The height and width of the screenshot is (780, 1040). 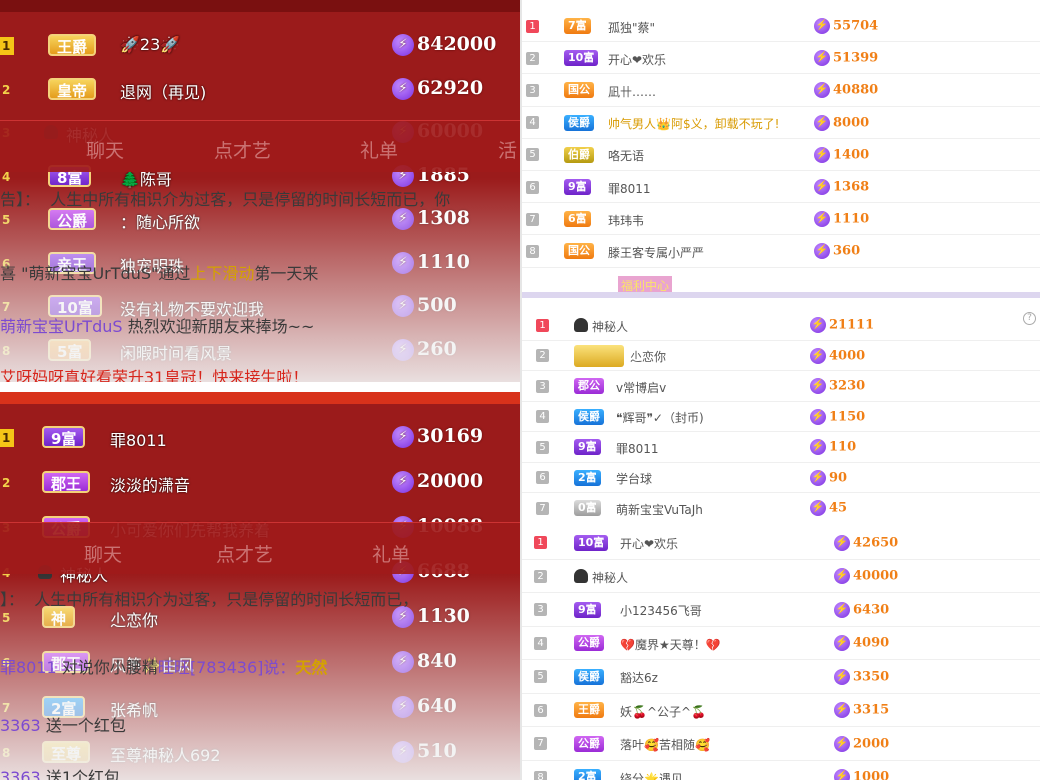 I want to click on ranking-row: 7 公爵 落叶🥰苦相随🥰 ⚡ 2000, so click(x=781, y=744).